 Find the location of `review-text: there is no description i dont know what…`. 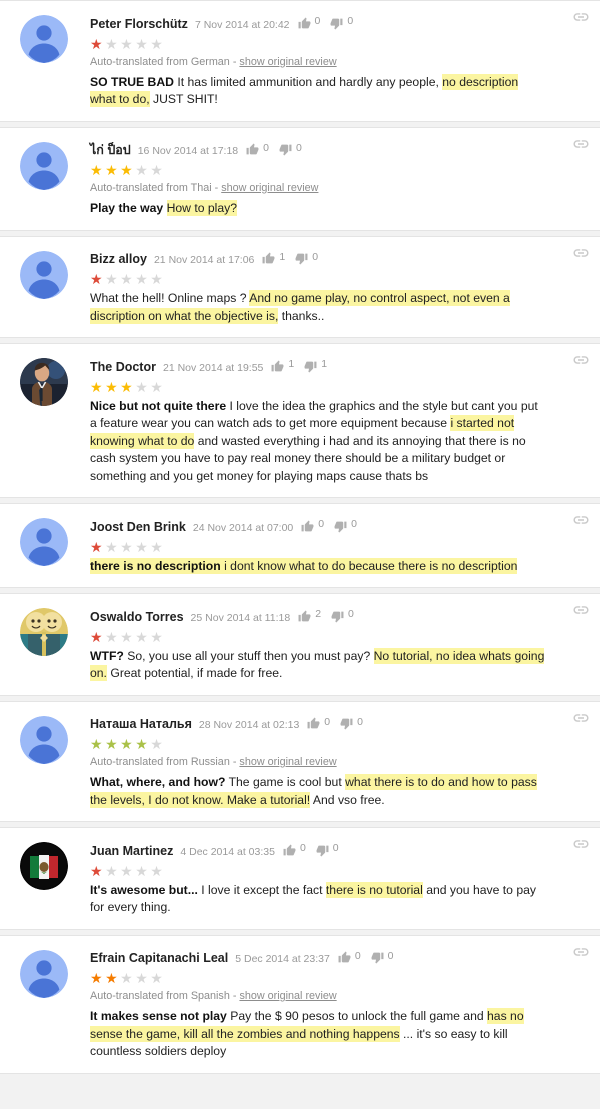

review-text: there is no description i dont know what… is located at coordinates (318, 566).